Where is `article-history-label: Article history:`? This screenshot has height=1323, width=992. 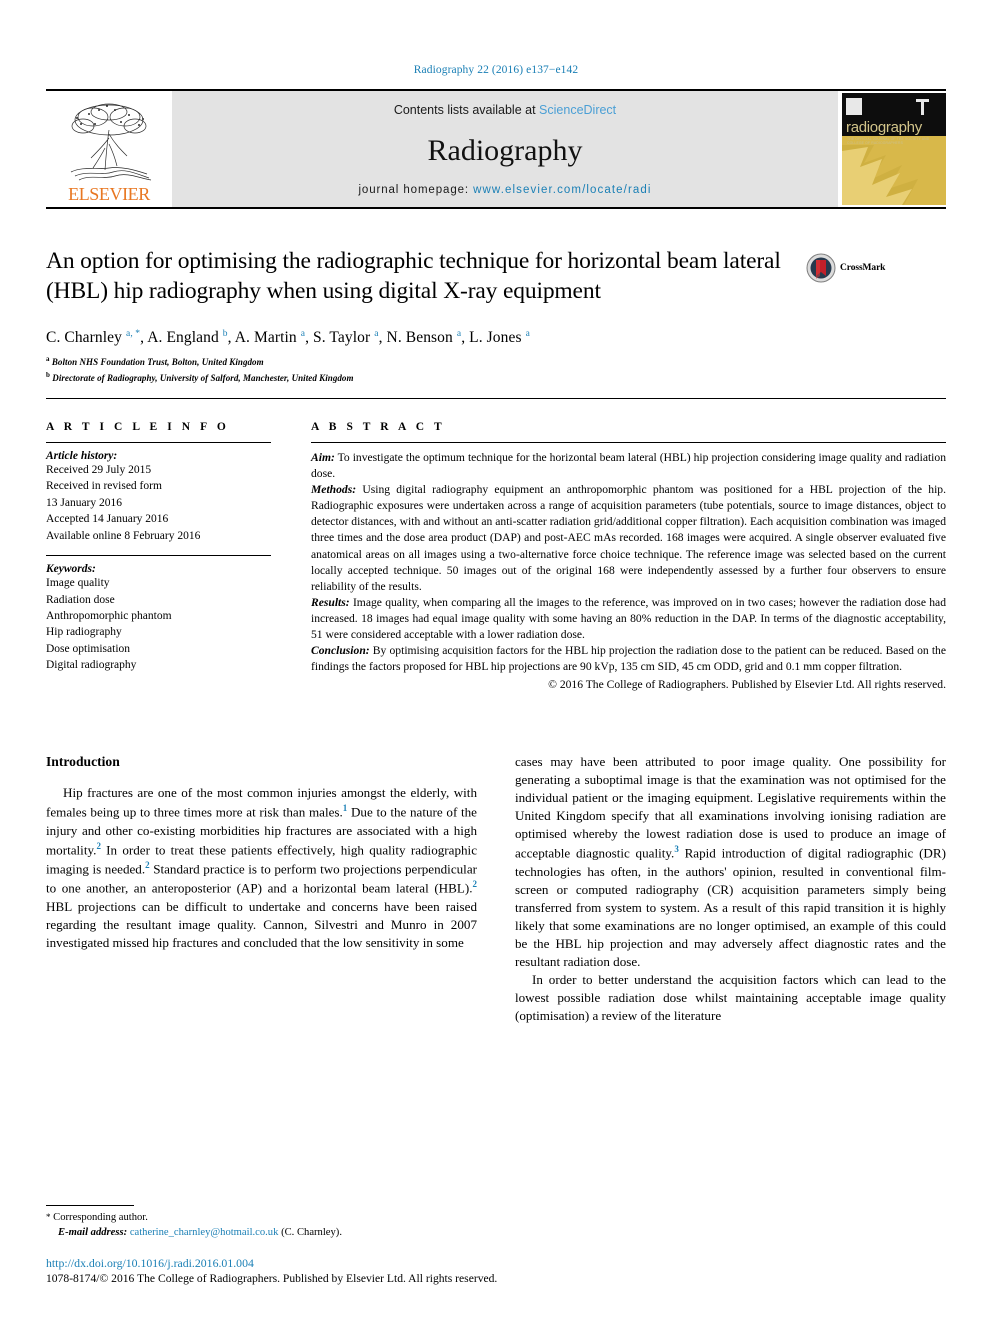 article-history-label: Article history: is located at coordinates (82, 455).